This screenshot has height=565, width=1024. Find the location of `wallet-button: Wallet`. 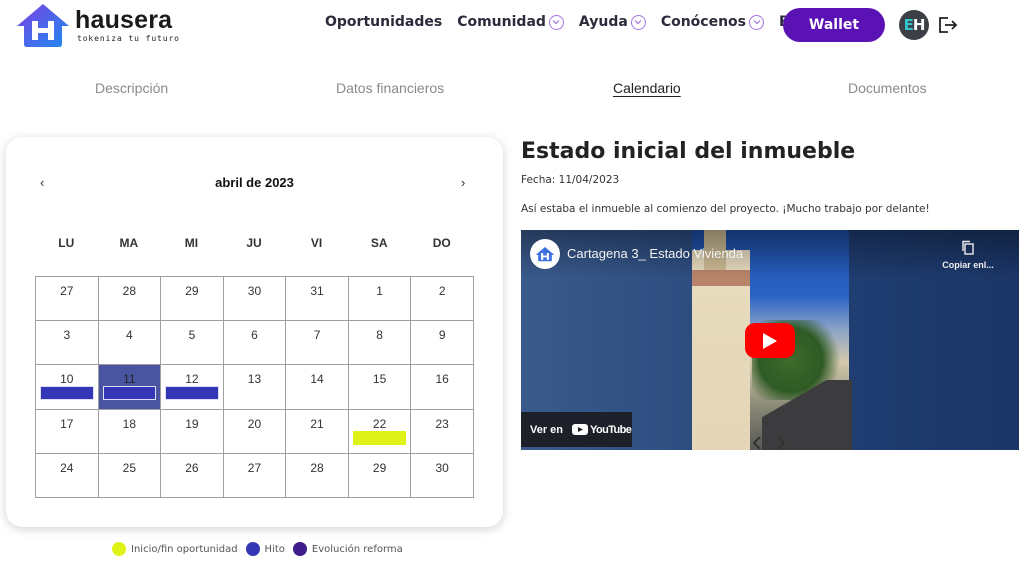

wallet-button: Wallet is located at coordinates (834, 25).